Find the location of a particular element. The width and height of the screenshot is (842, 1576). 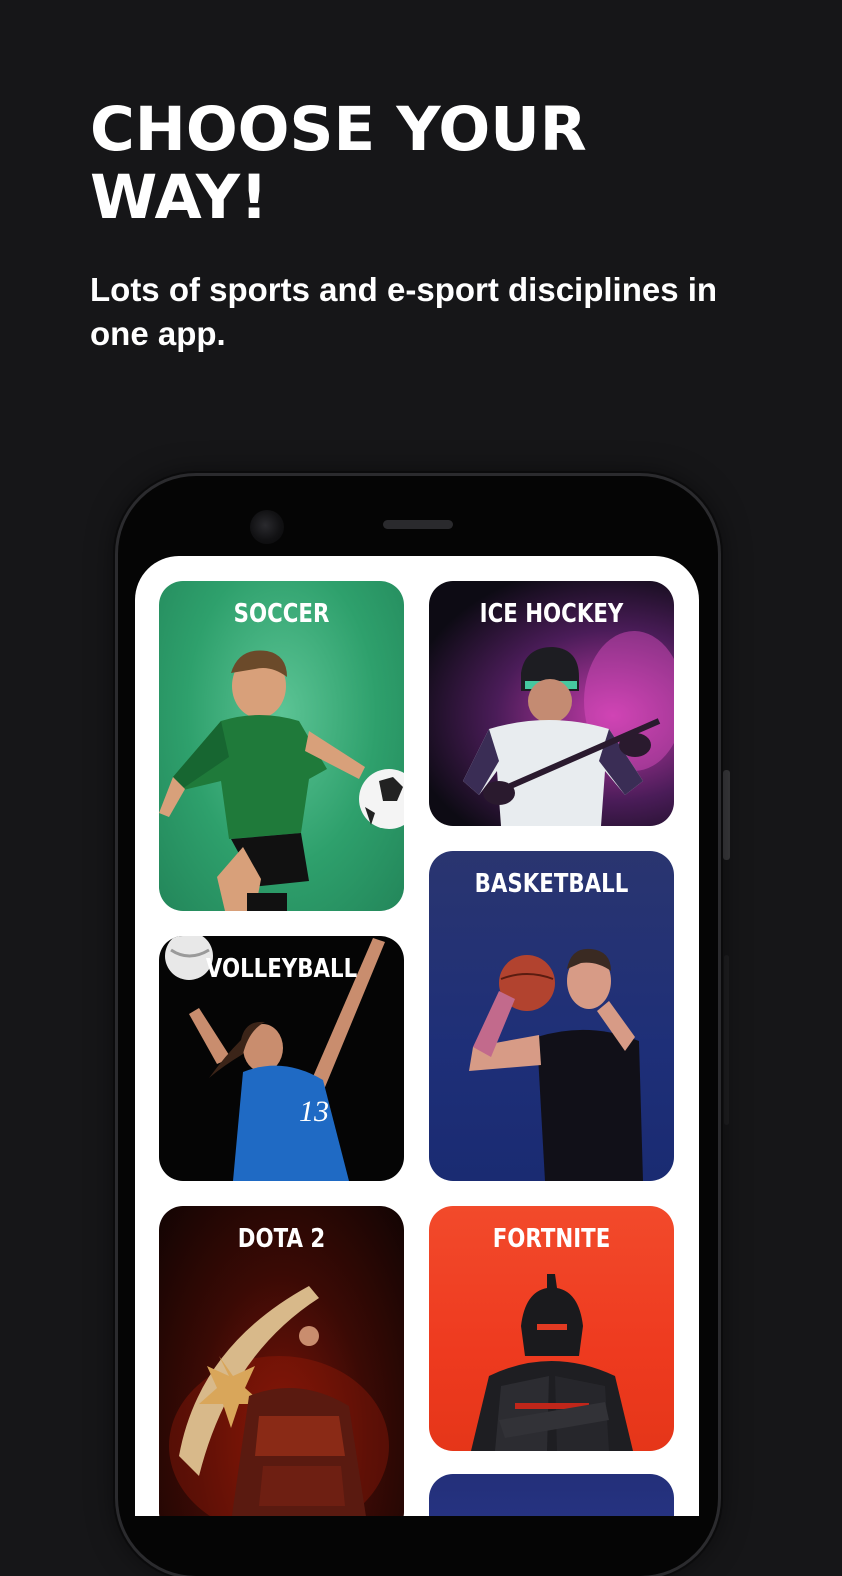

discipline-card-basketball: BASKETBALL is located at coordinates (551, 1016).